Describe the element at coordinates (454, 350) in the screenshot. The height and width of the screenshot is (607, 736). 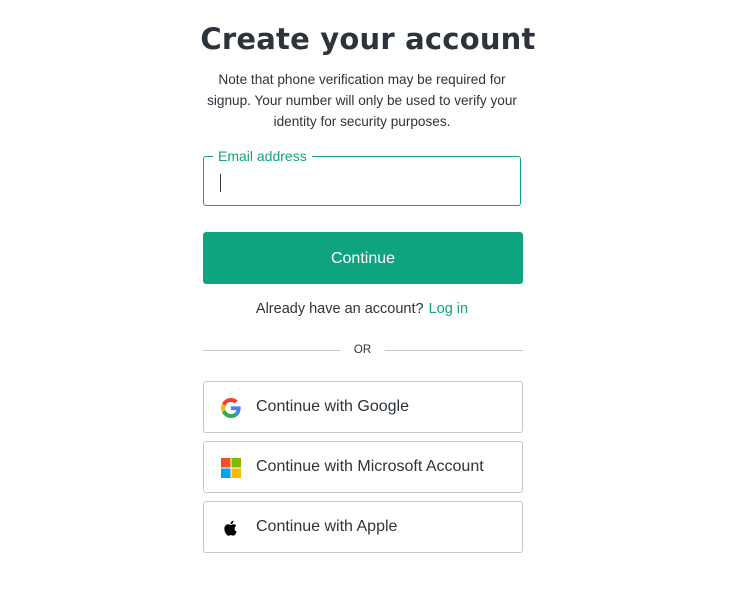
I see `divider-line-right` at that location.